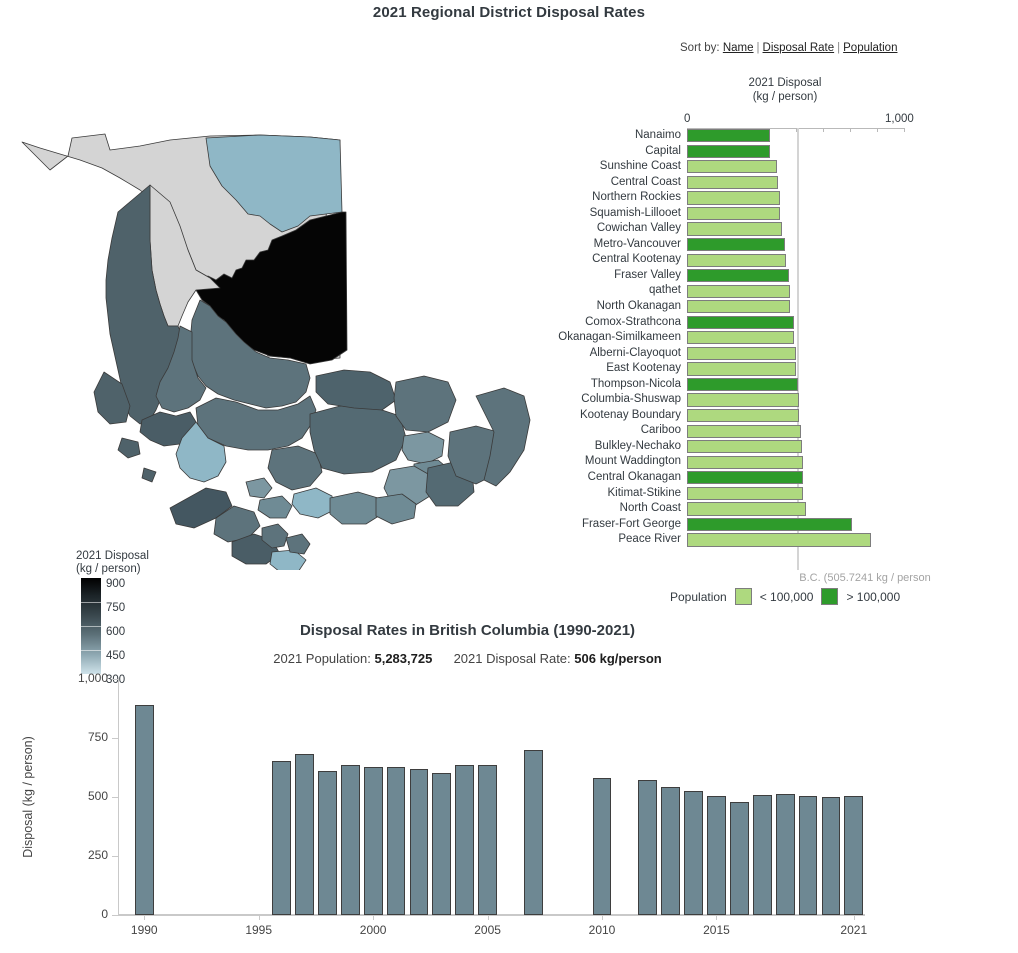 Image resolution: width=1018 pixels, height=953 pixels. I want to click on bar-row-label: Cariboo, so click(660, 430).